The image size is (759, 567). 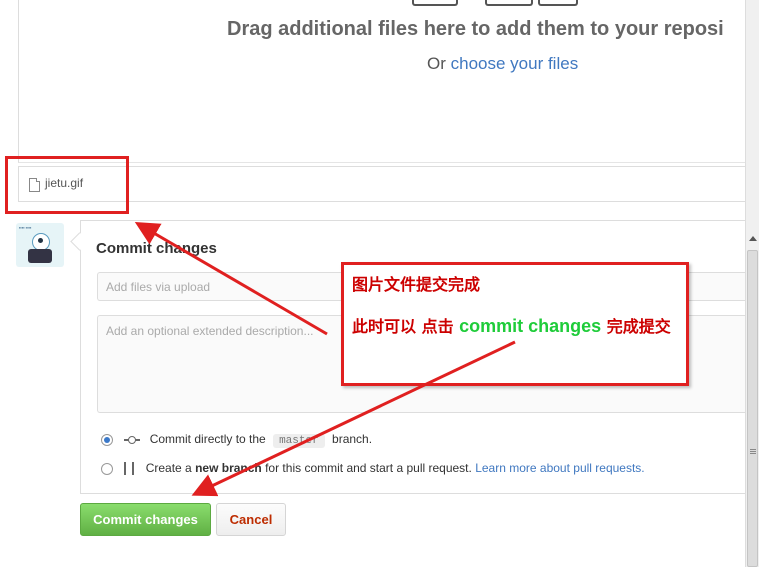 What do you see at coordinates (752, 408) in the screenshot?
I see `scrollbar-thumb` at bounding box center [752, 408].